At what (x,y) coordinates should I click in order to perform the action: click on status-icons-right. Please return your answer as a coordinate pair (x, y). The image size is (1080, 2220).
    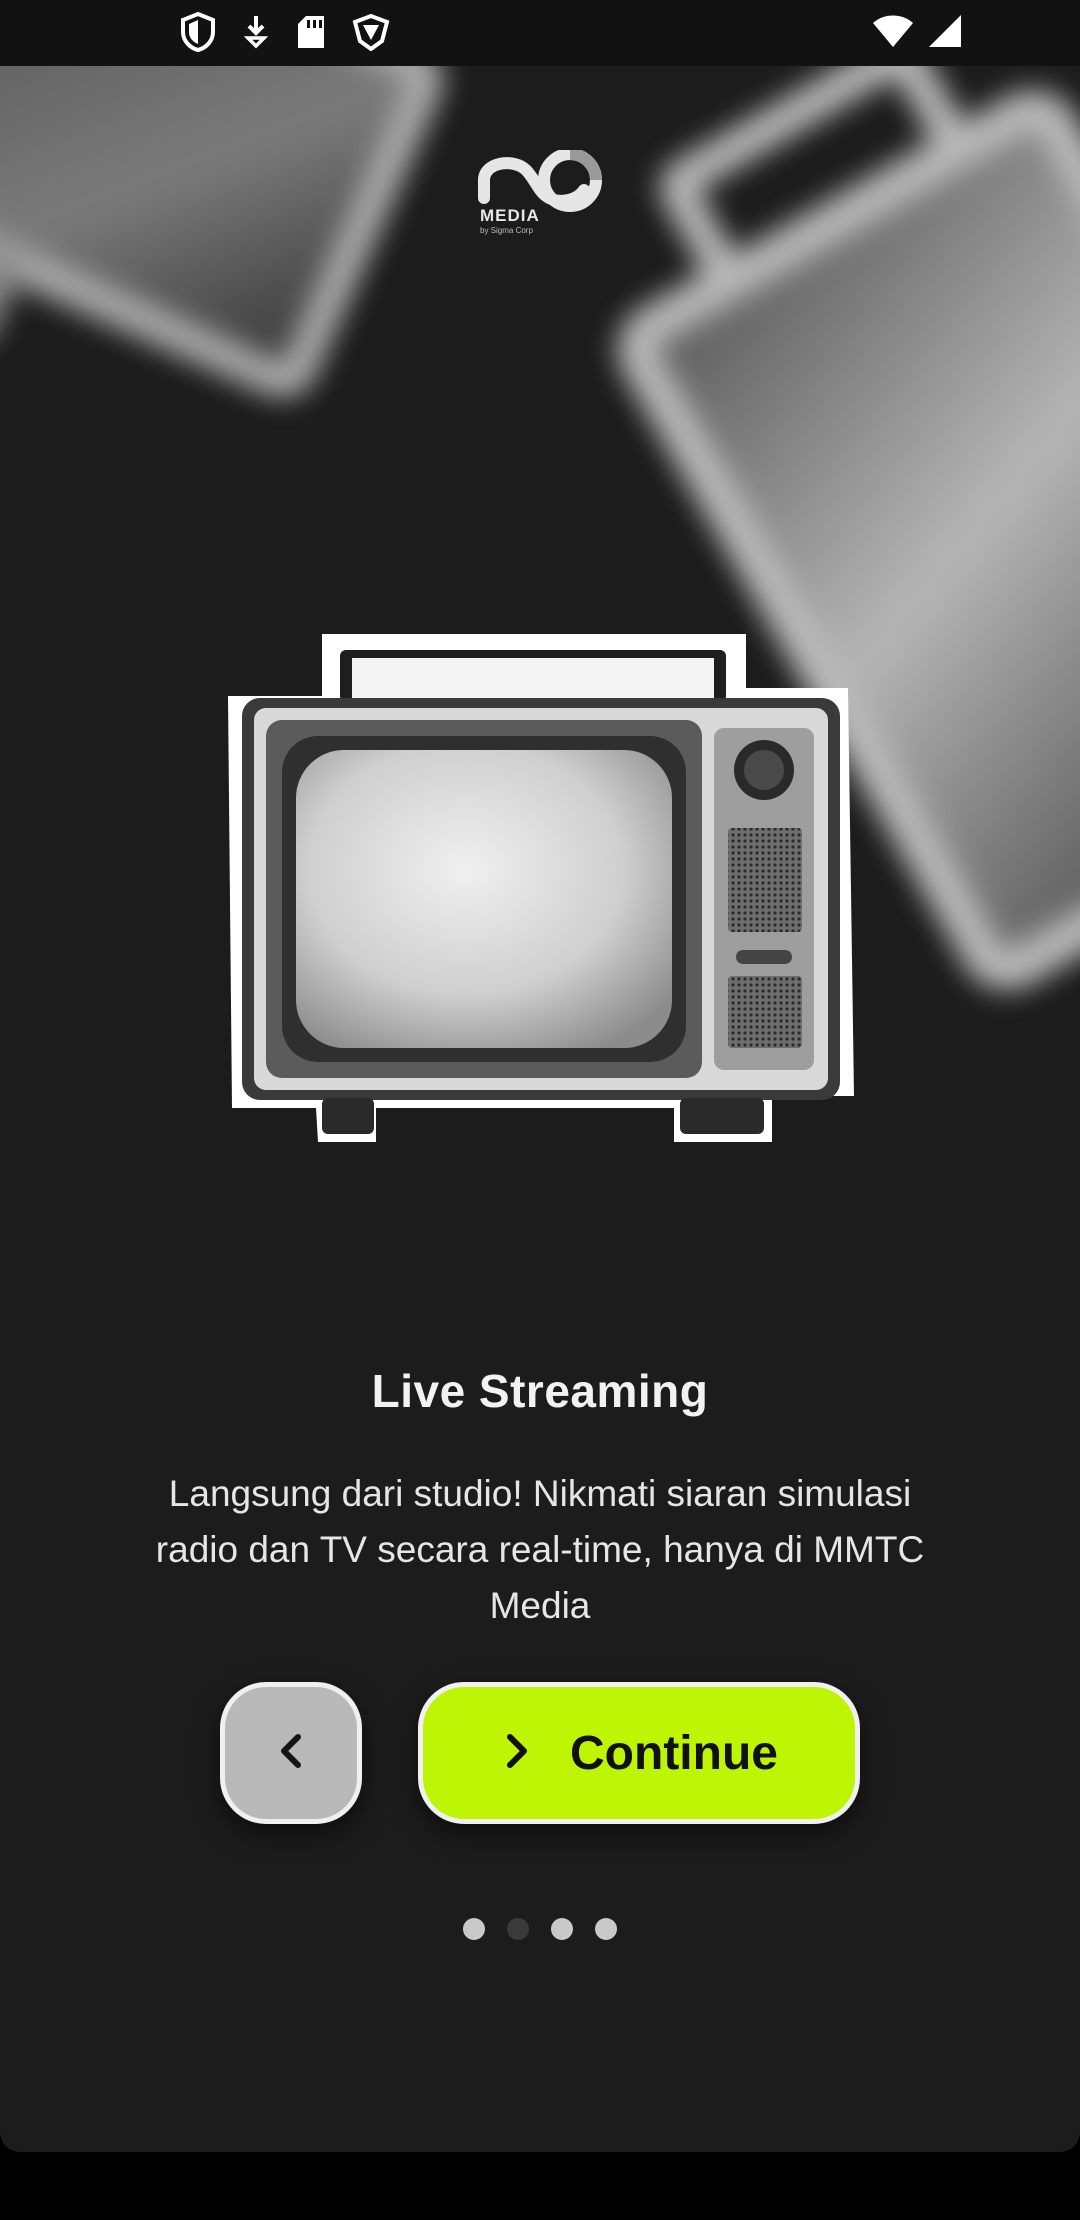
    Looking at the image, I should click on (917, 31).